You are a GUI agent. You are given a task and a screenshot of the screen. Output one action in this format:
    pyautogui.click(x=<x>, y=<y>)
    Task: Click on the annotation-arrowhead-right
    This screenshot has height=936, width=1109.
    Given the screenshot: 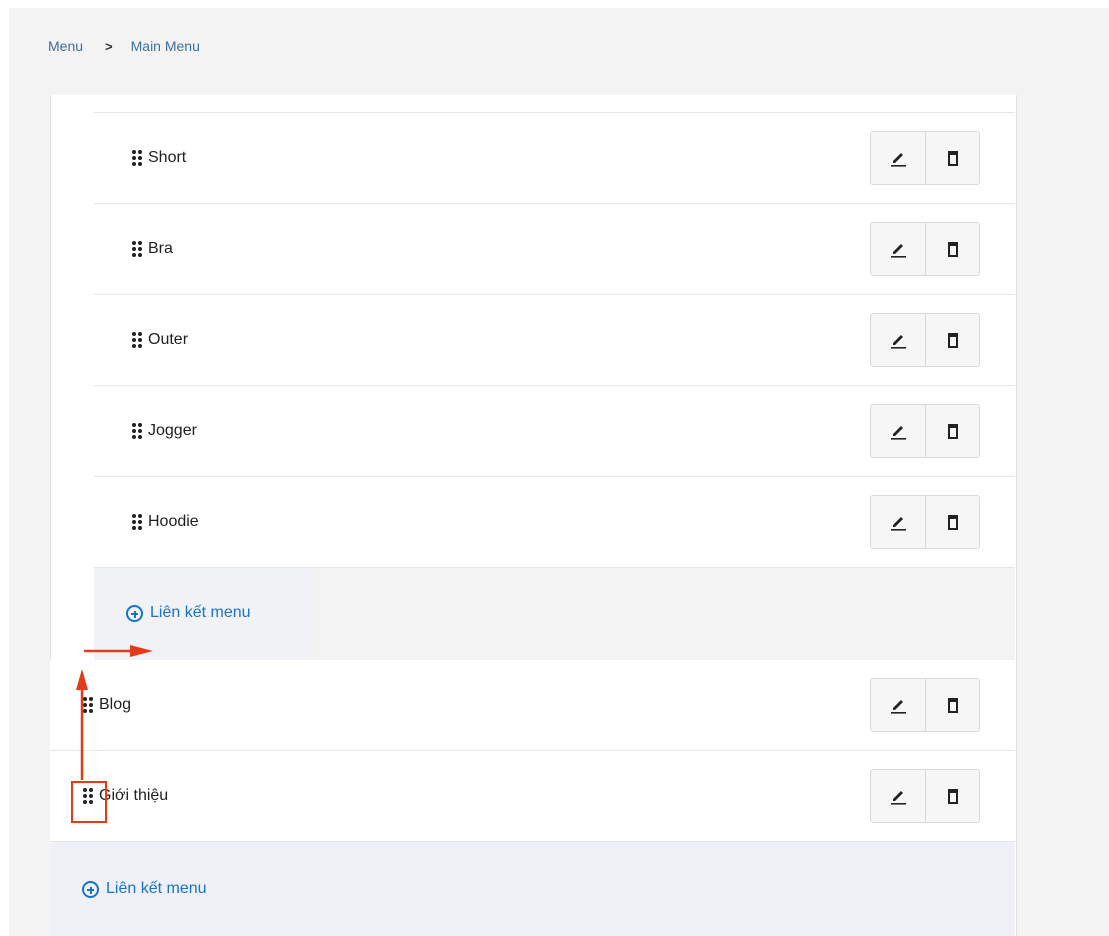 What is the action you would take?
    pyautogui.click(x=141, y=651)
    